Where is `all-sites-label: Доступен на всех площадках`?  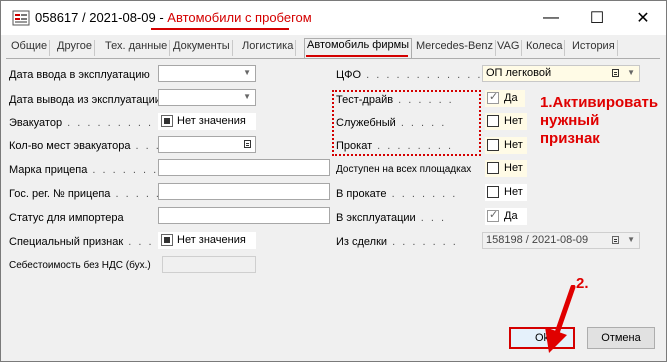 all-sites-label: Доступен на всех площадках is located at coordinates (404, 169).